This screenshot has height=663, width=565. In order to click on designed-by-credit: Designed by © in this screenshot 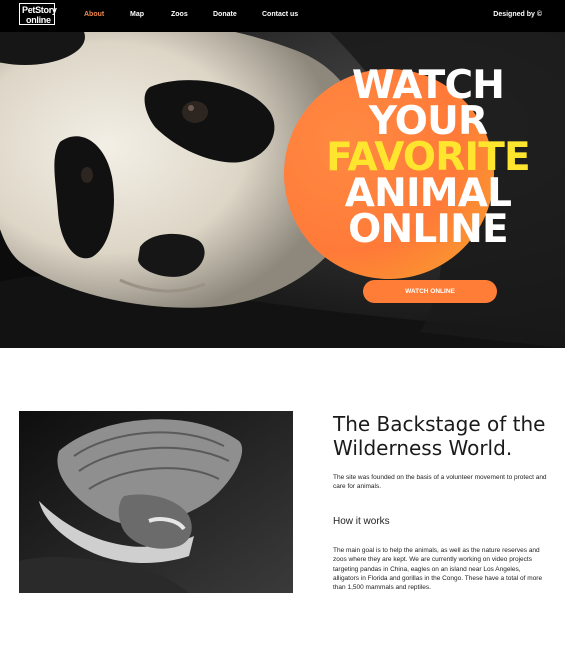, I will do `click(517, 14)`.